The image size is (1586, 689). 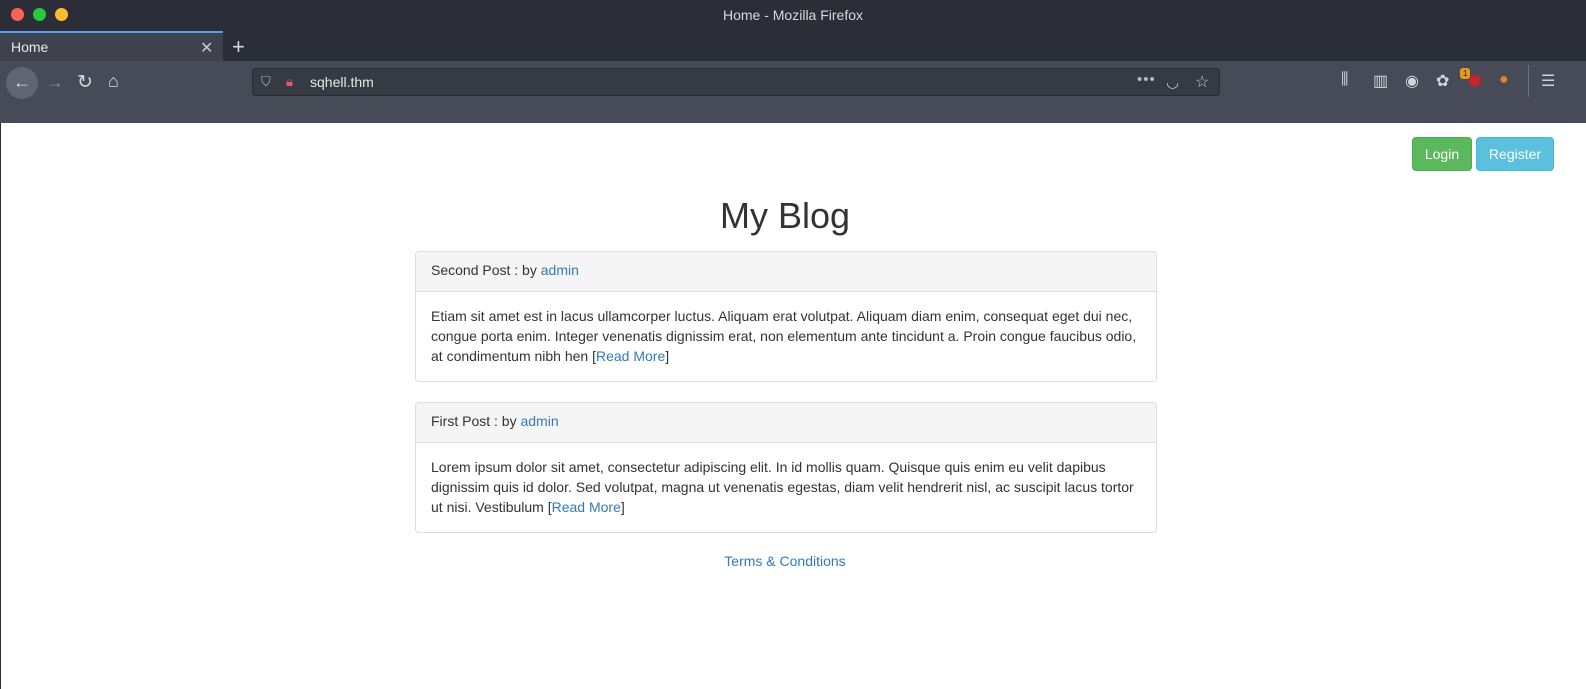 What do you see at coordinates (1465, 73) in the screenshot?
I see `extension-badge: 1` at bounding box center [1465, 73].